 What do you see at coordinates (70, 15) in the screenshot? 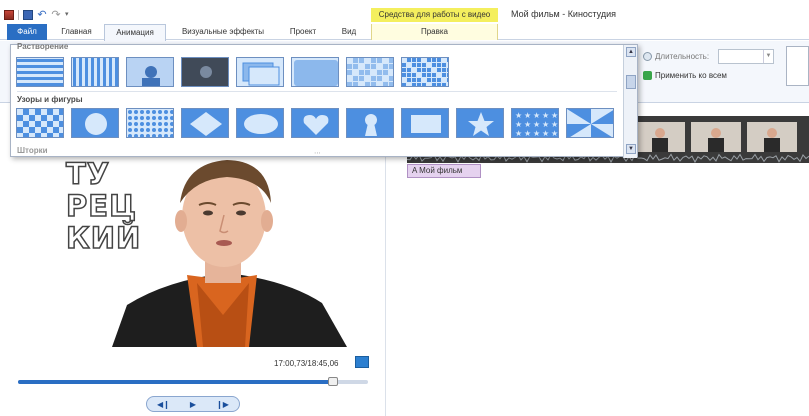
I see `customize-dropdown-icon: ▾` at bounding box center [70, 15].